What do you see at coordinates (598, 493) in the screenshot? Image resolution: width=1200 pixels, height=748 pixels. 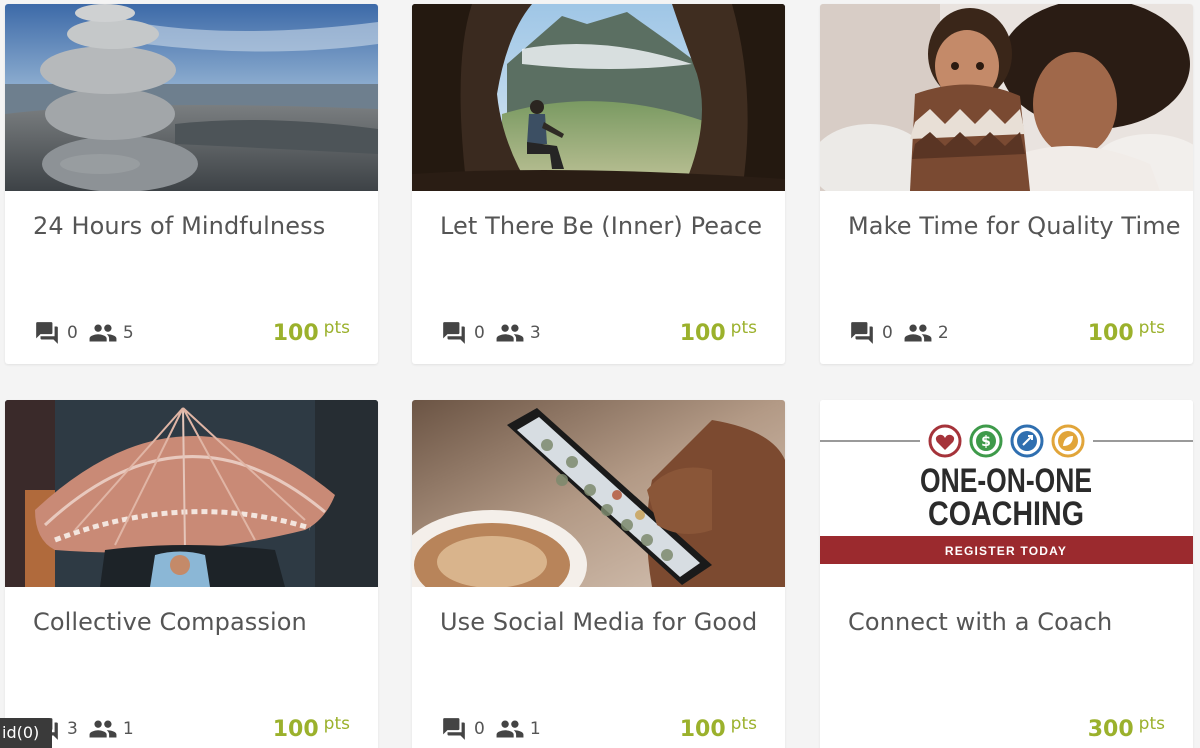 I see `card-image-phone-and-coffee` at bounding box center [598, 493].